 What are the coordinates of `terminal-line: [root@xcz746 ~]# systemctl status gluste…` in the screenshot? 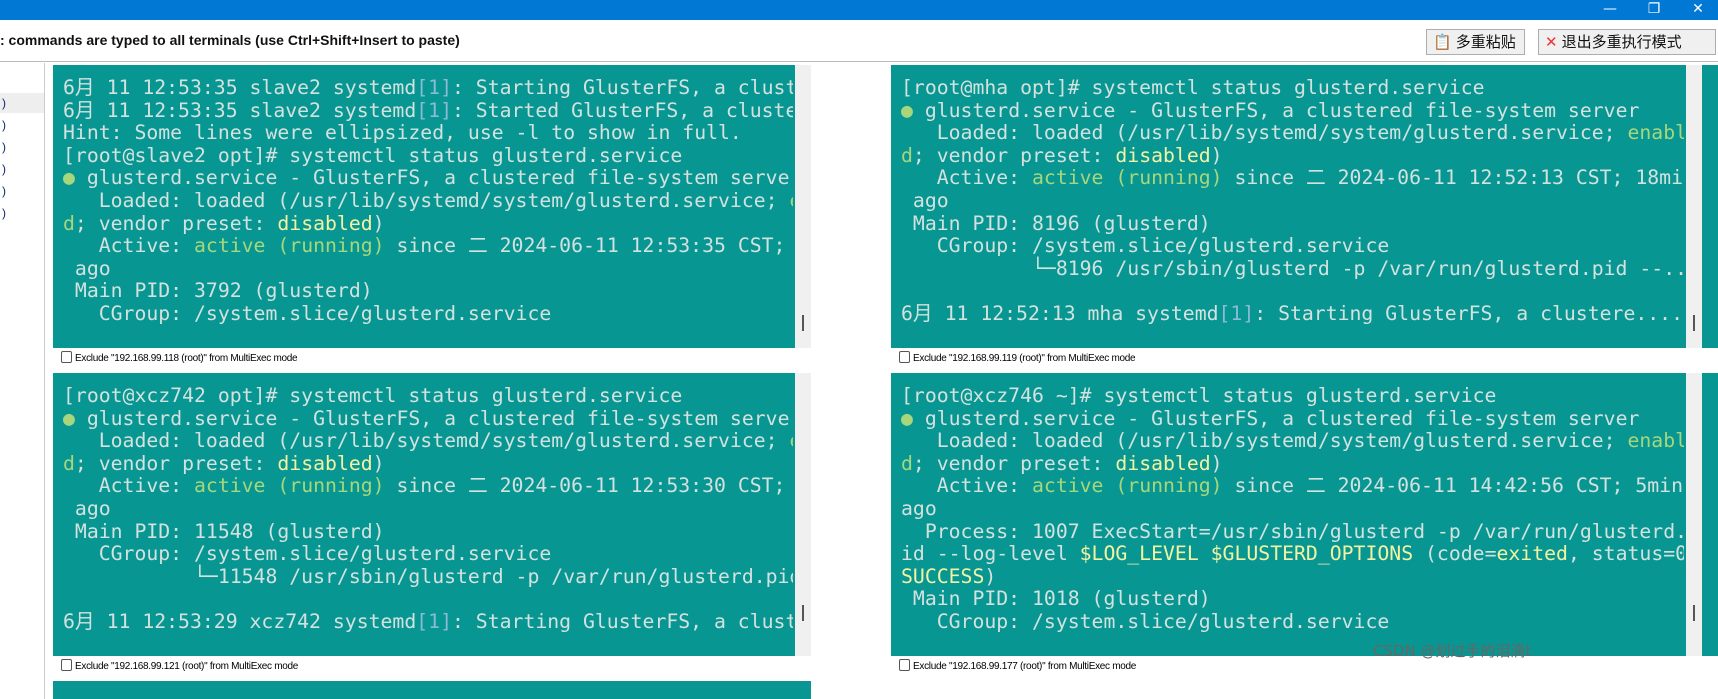 It's located at (1292, 396).